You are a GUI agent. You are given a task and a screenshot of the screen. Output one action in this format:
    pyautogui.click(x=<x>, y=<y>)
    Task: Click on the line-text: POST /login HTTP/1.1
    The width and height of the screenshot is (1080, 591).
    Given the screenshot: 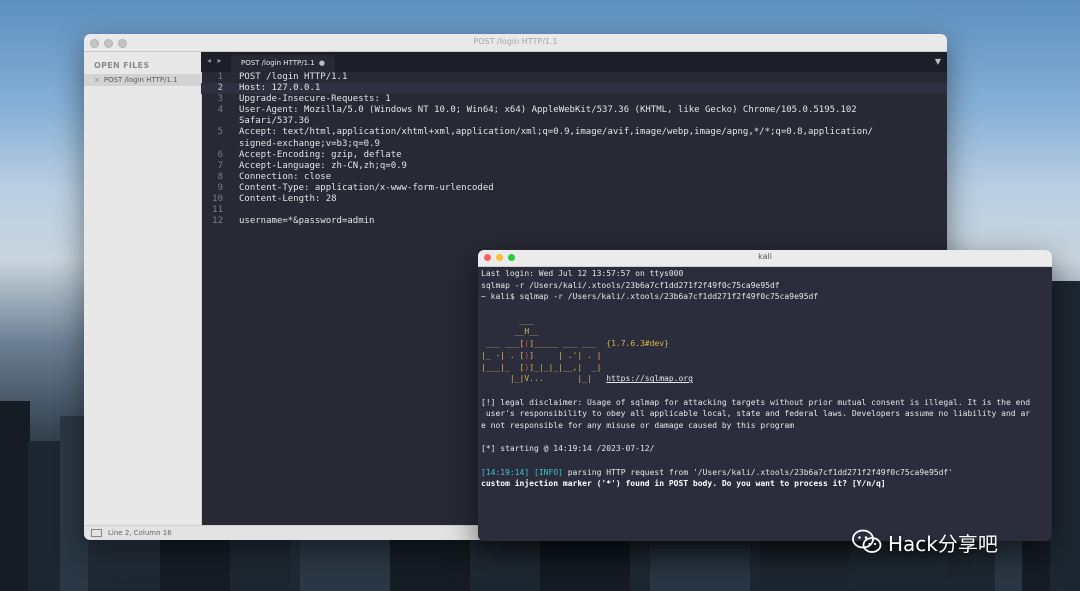 What is the action you would take?
    pyautogui.click(x=293, y=77)
    